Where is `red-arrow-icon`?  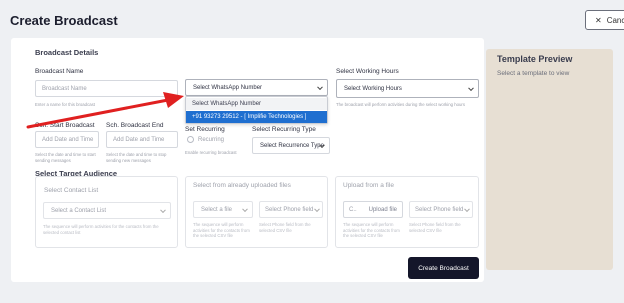
red-arrow-icon is located at coordinates (105, 110).